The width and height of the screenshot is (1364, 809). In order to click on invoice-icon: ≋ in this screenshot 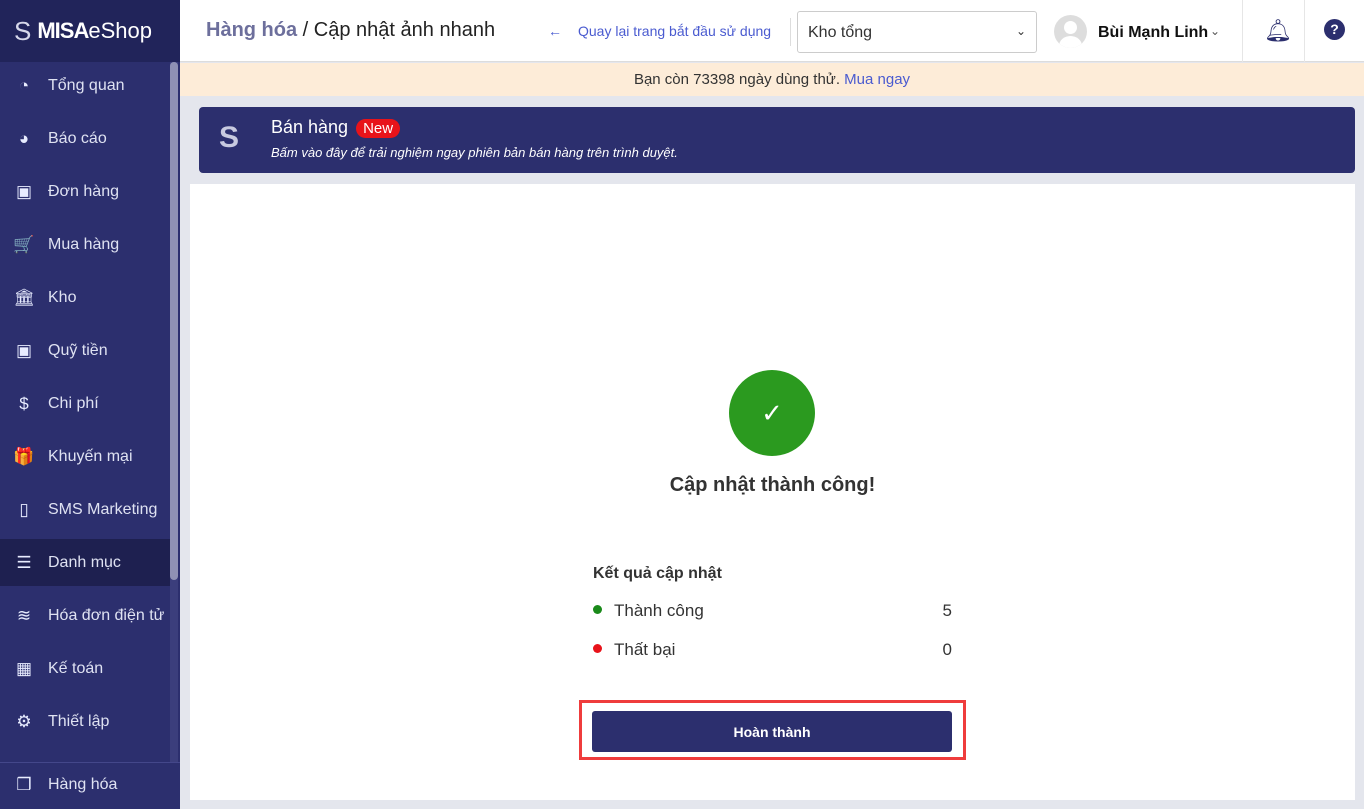, I will do `click(24, 615)`.